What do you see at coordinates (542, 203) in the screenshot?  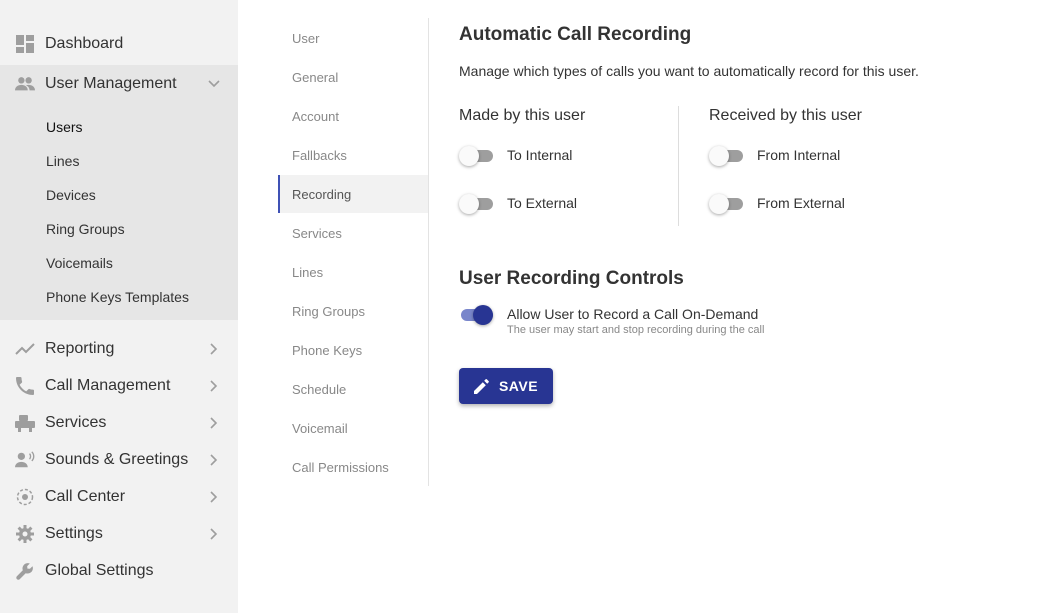 I see `to-external-label: To External` at bounding box center [542, 203].